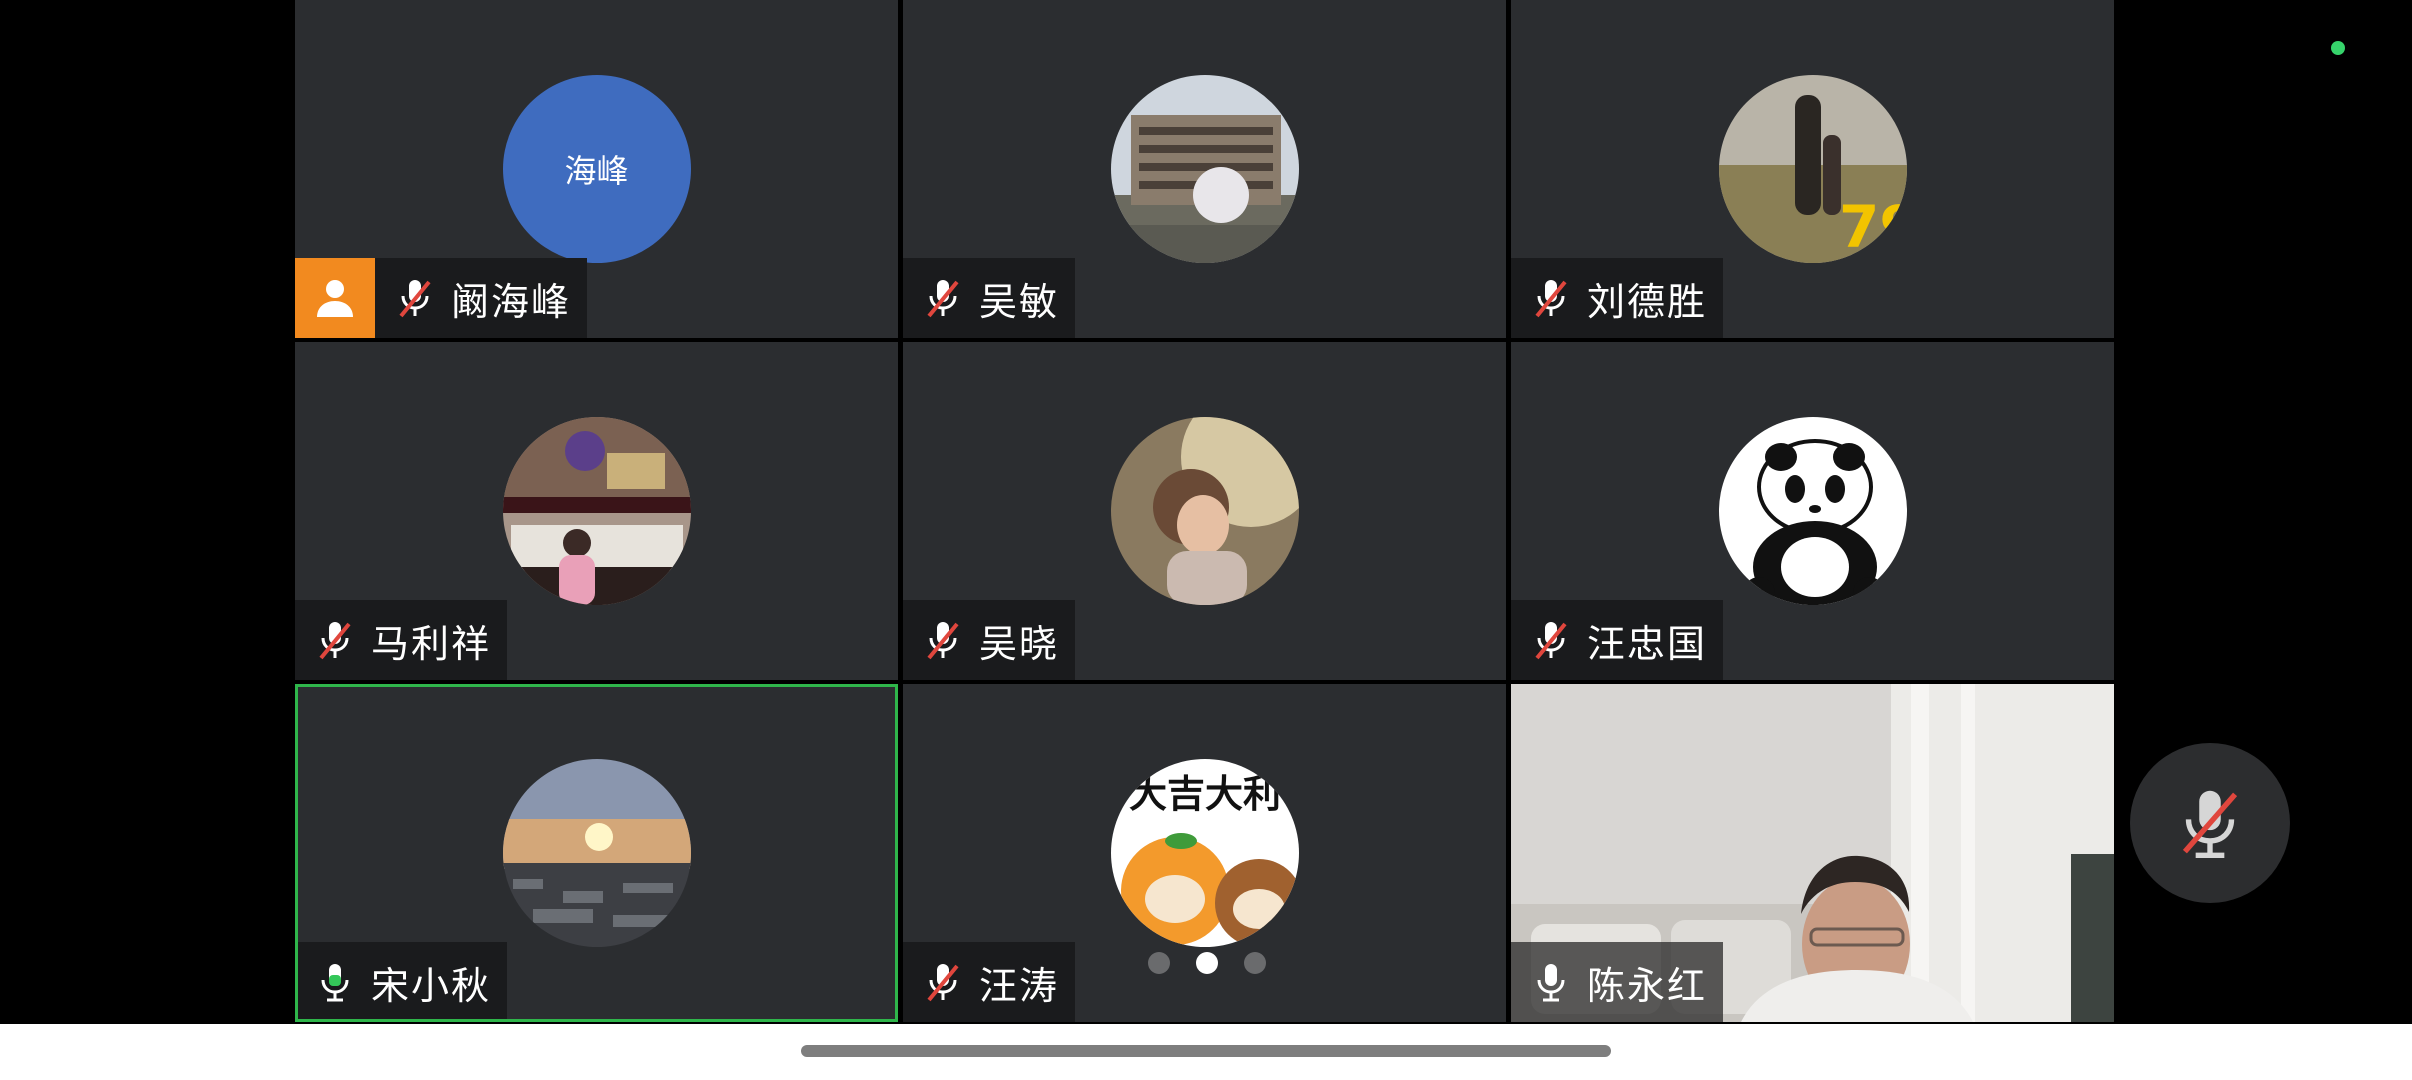 The image size is (2412, 1080). I want to click on person-icon, so click(335, 298).